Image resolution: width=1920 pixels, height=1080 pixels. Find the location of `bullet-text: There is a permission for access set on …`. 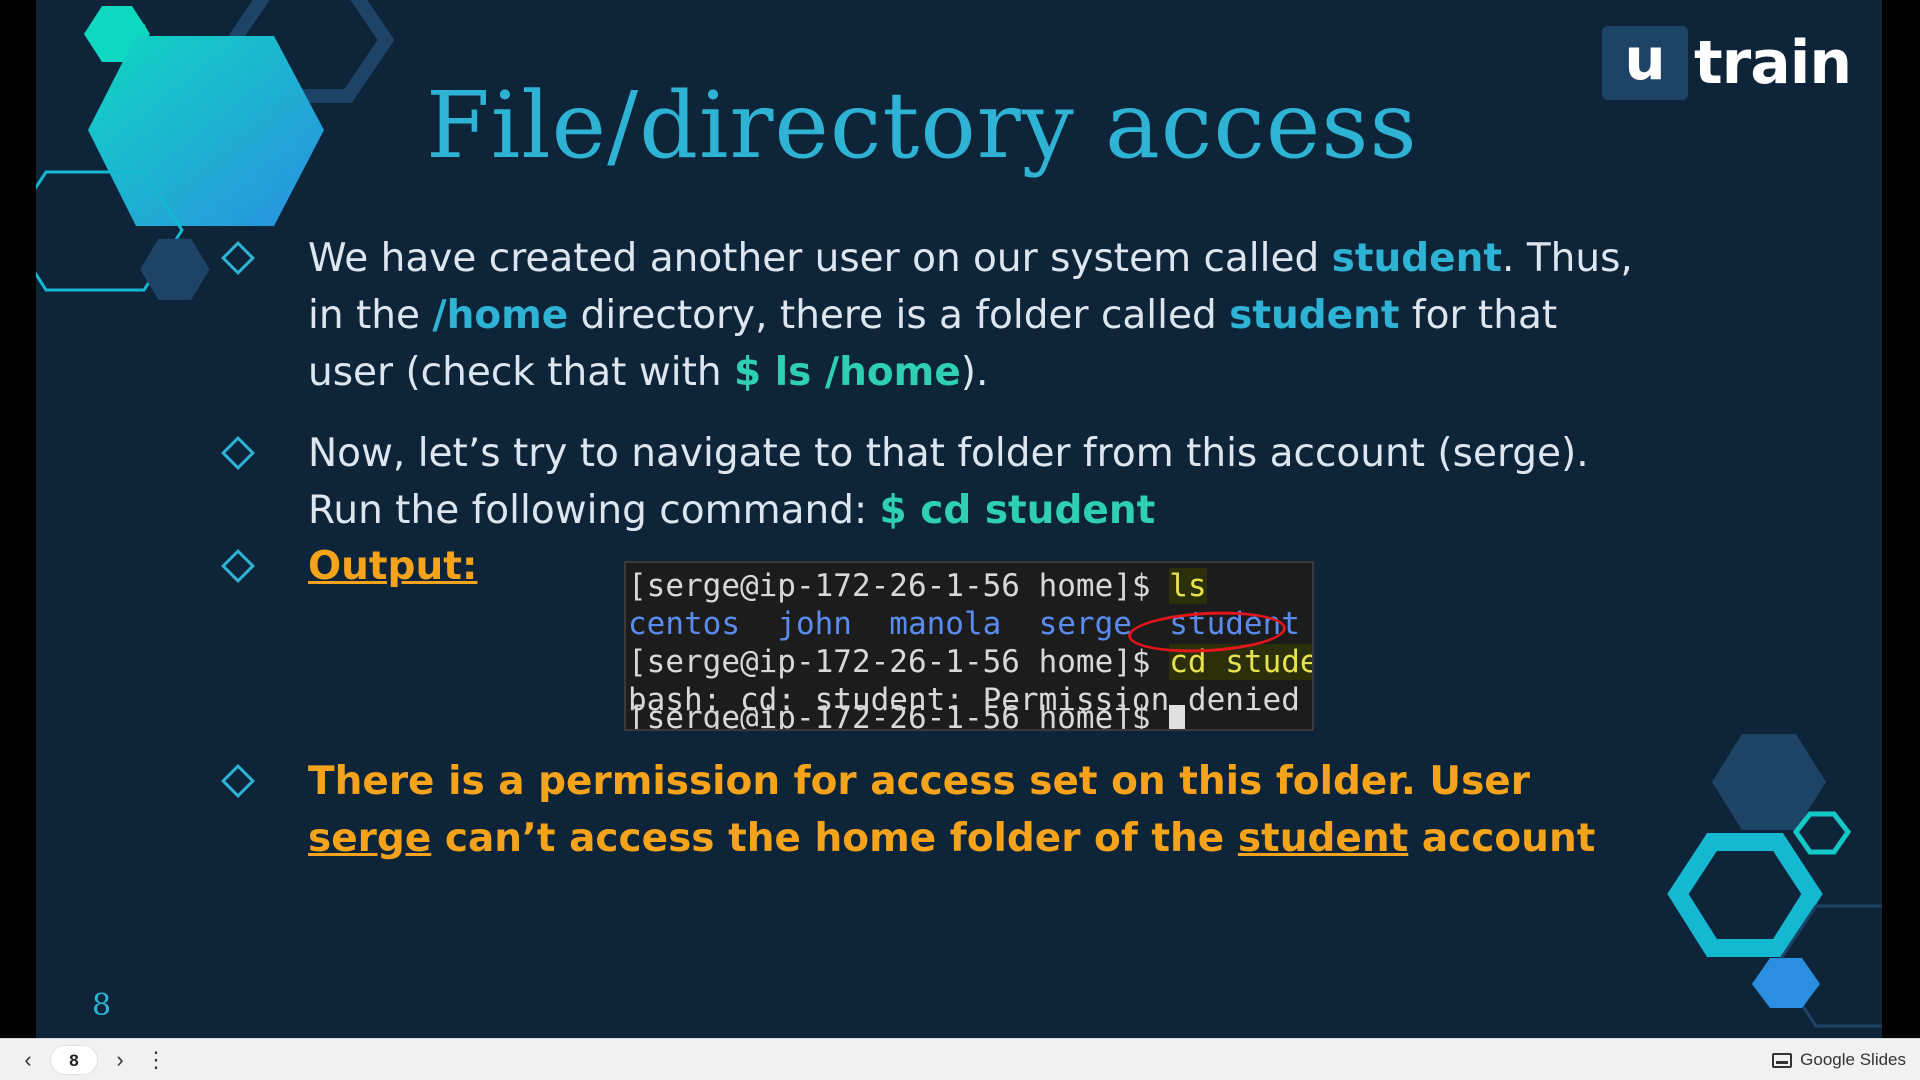

bullet-text: There is a permission for access set on … is located at coordinates (973, 810).